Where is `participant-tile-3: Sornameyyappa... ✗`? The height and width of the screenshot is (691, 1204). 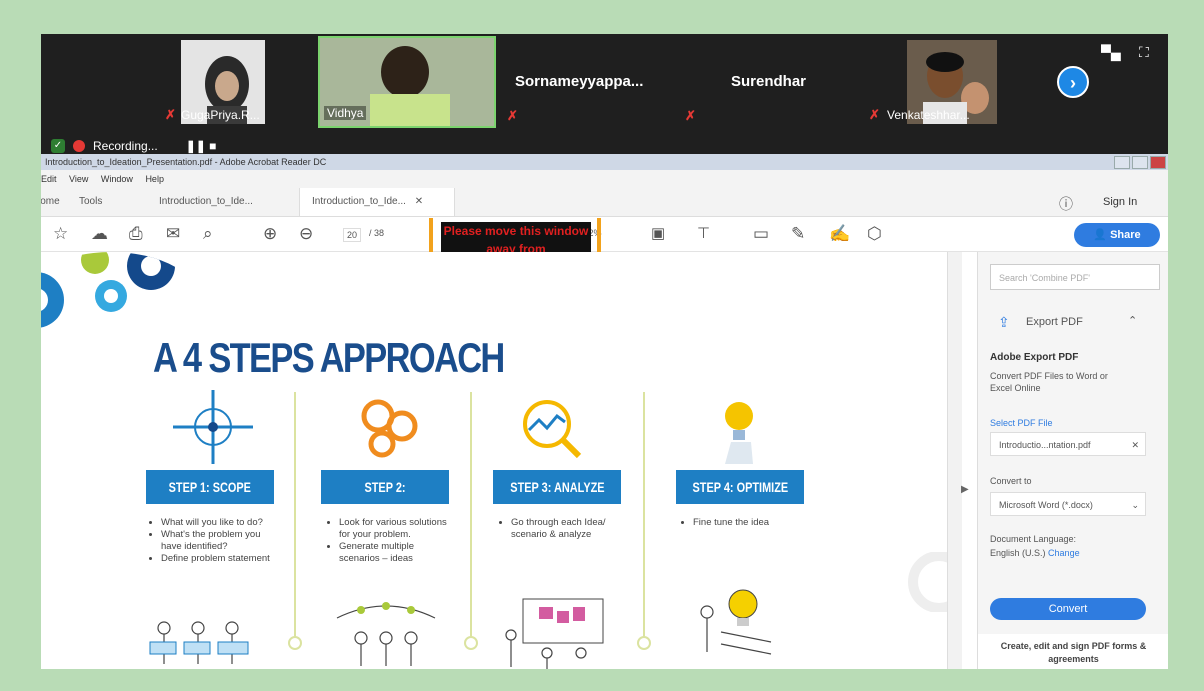 participant-tile-3: Sornameyyappa... ✗ is located at coordinates (591, 82).